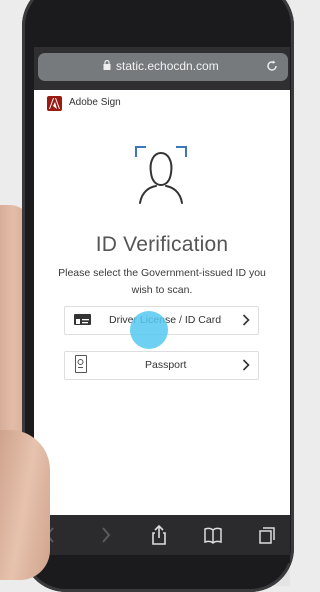 This screenshot has width=320, height=592. I want to click on bookmarks-icon, so click(213, 535).